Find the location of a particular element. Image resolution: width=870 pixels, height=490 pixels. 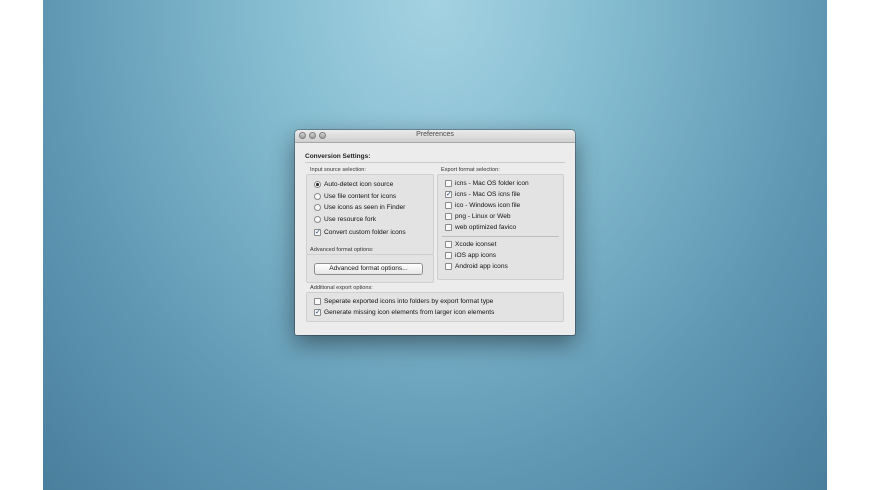

export-ios-app-icons-checkbox: iOS app icons is located at coordinates (470, 255).